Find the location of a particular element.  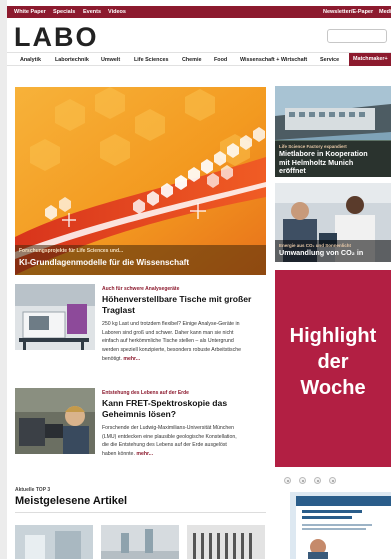

researcher-image is located at coordinates (55, 421).